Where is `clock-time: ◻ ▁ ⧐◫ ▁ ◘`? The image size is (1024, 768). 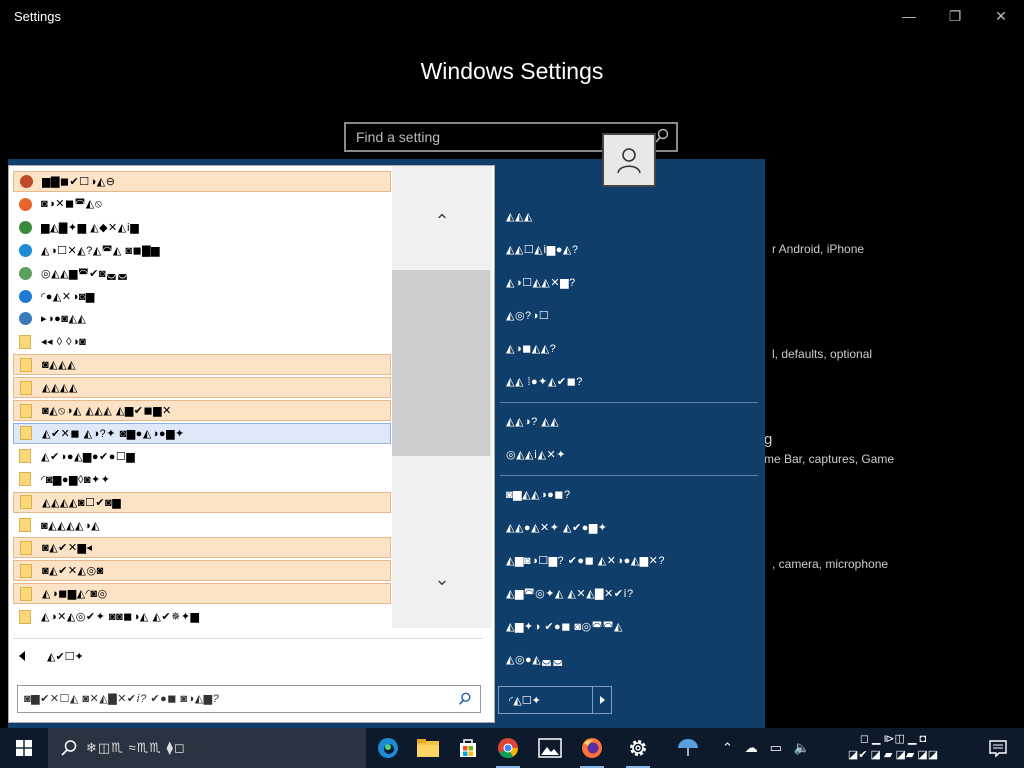
clock-time: ◻ ▁ ⧐◫ ▁ ◘ is located at coordinates (893, 739).